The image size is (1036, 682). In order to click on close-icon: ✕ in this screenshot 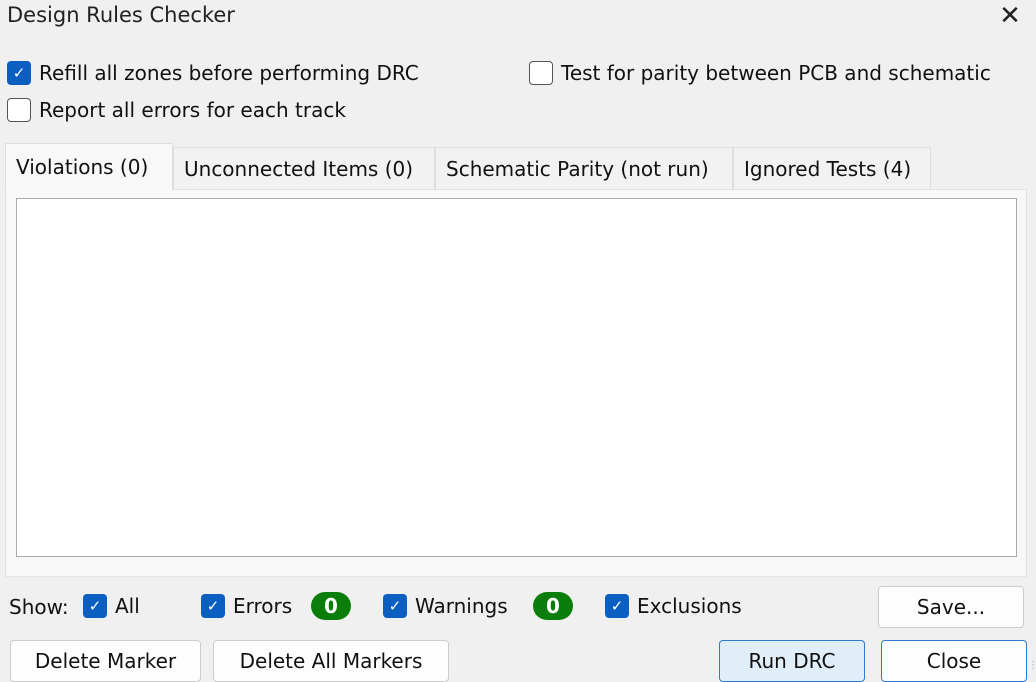, I will do `click(1010, 17)`.